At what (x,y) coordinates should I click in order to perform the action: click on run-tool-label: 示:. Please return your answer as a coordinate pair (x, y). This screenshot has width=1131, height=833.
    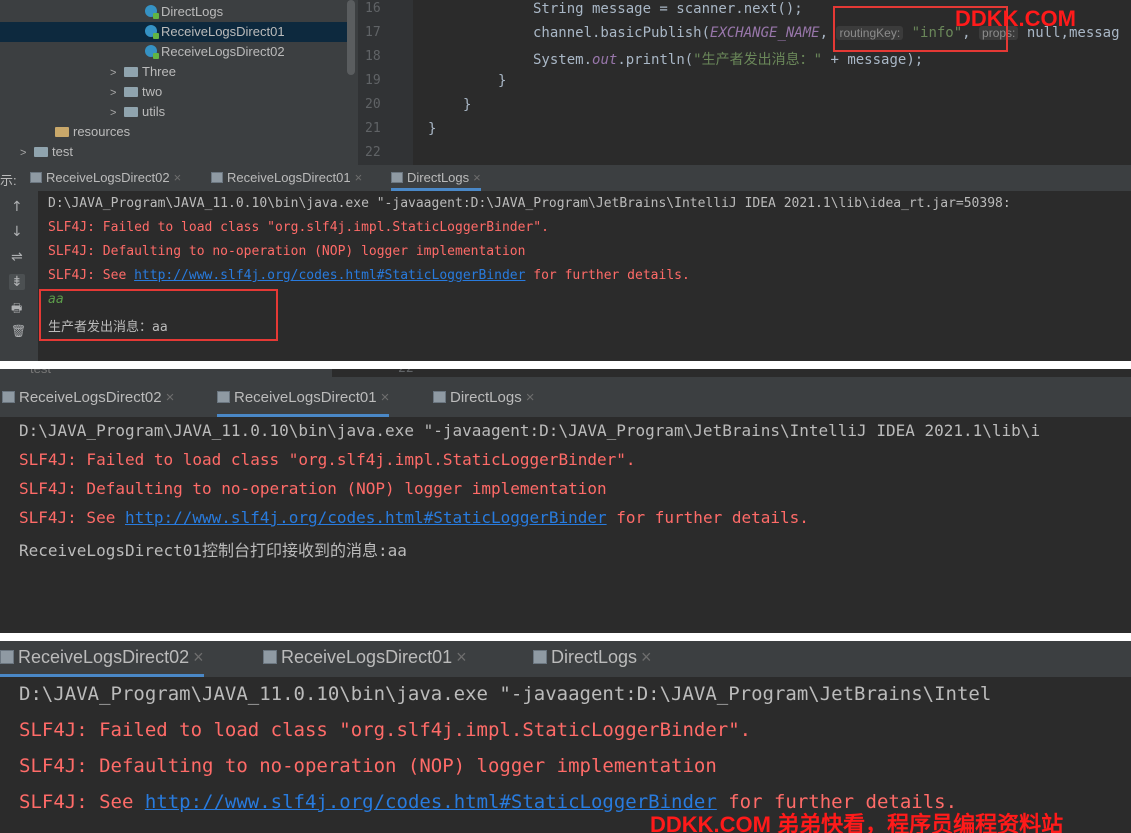
    Looking at the image, I should click on (8, 180).